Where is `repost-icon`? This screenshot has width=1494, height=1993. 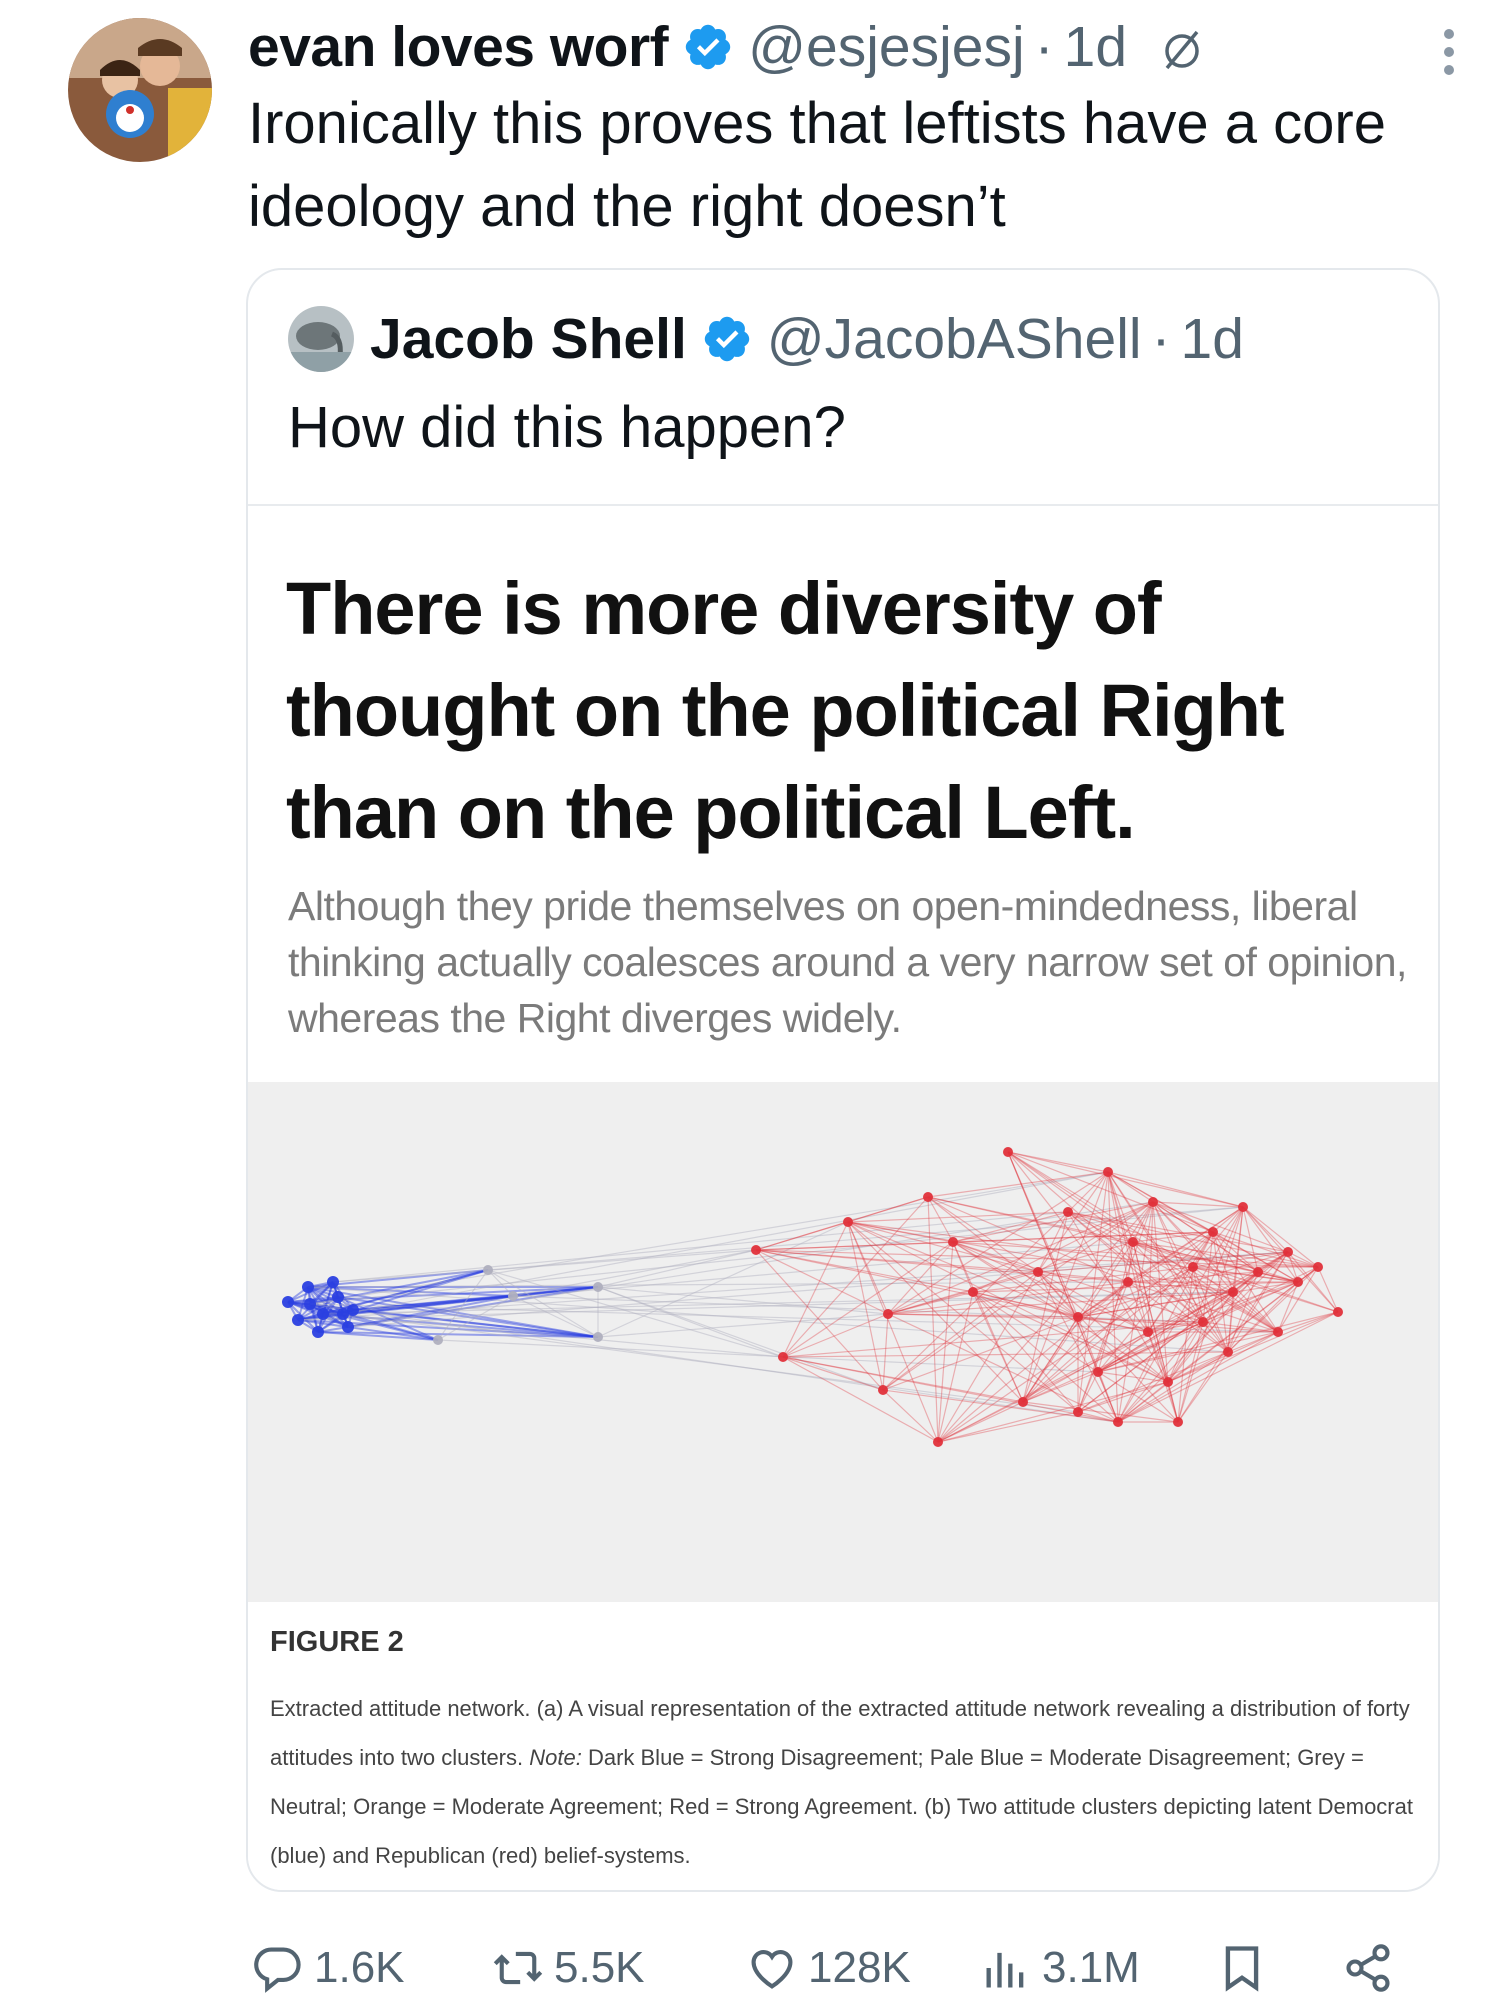
repost-icon is located at coordinates (518, 1968).